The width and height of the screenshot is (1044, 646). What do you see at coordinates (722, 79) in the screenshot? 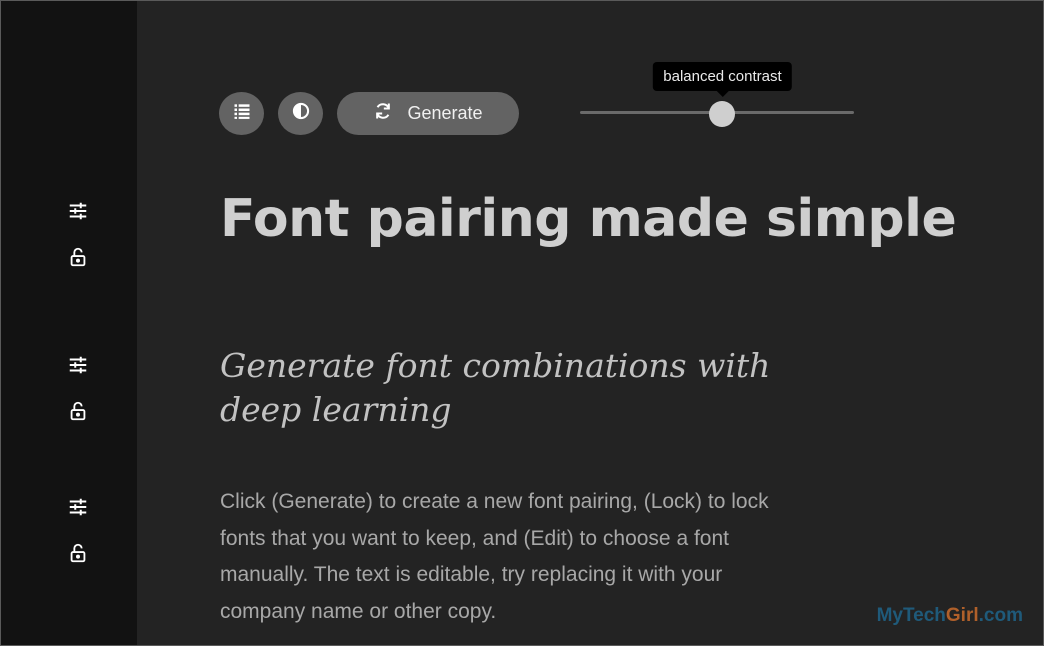
I see `slider-tooltip: balanced contrast` at bounding box center [722, 79].